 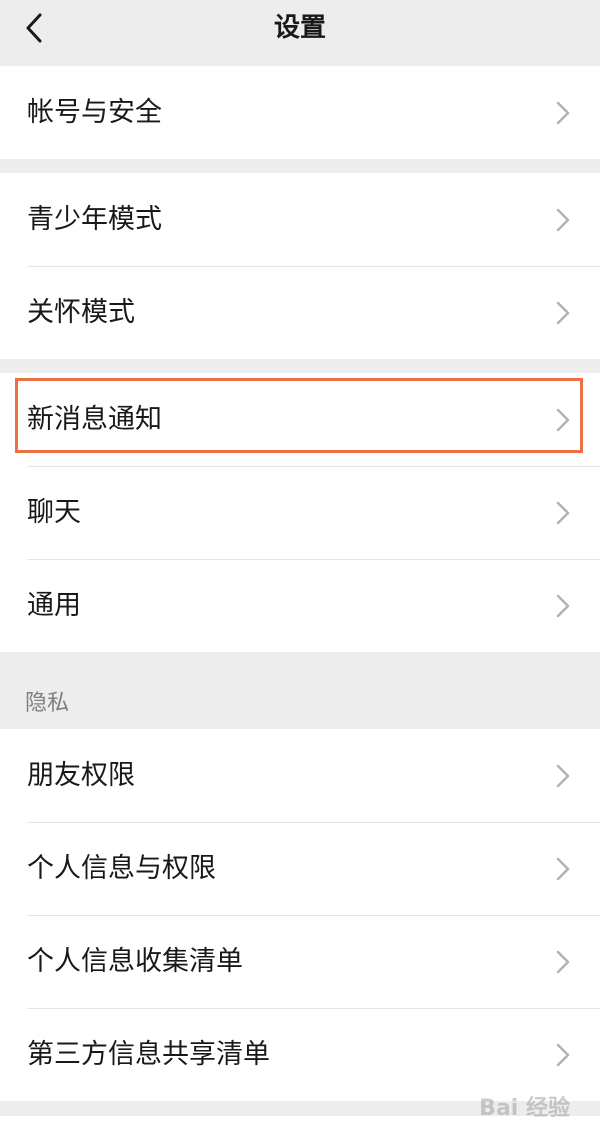 I want to click on settings-item-personal-info-permissions: 个人信息与权限, so click(x=300, y=868).